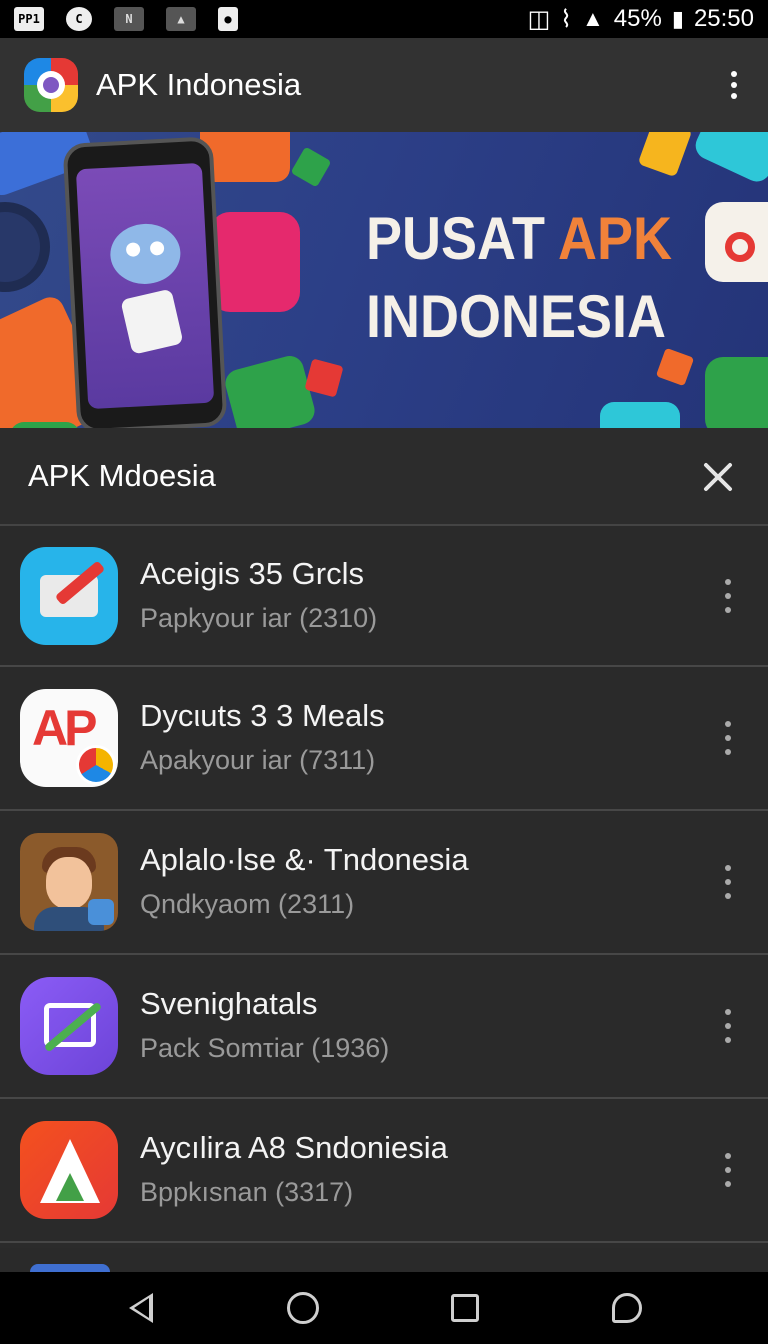 This screenshot has height=1344, width=768. I want to click on location-icon: ●, so click(228, 19).